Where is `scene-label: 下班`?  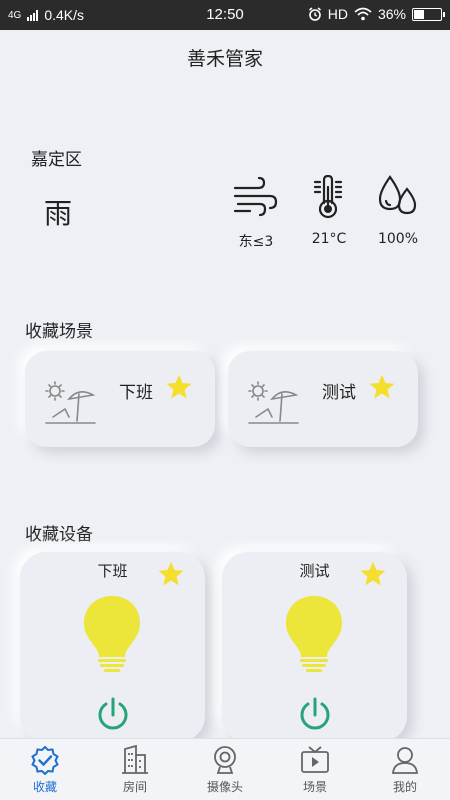
scene-label: 下班 is located at coordinates (136, 393).